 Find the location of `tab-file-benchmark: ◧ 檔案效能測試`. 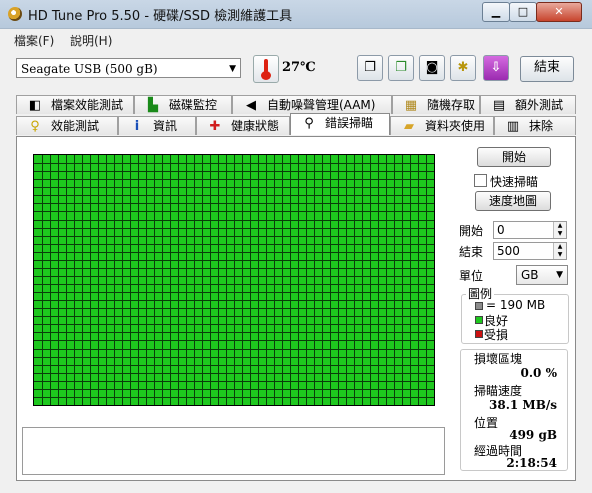

tab-file-benchmark: ◧ 檔案效能測試 is located at coordinates (75, 104).